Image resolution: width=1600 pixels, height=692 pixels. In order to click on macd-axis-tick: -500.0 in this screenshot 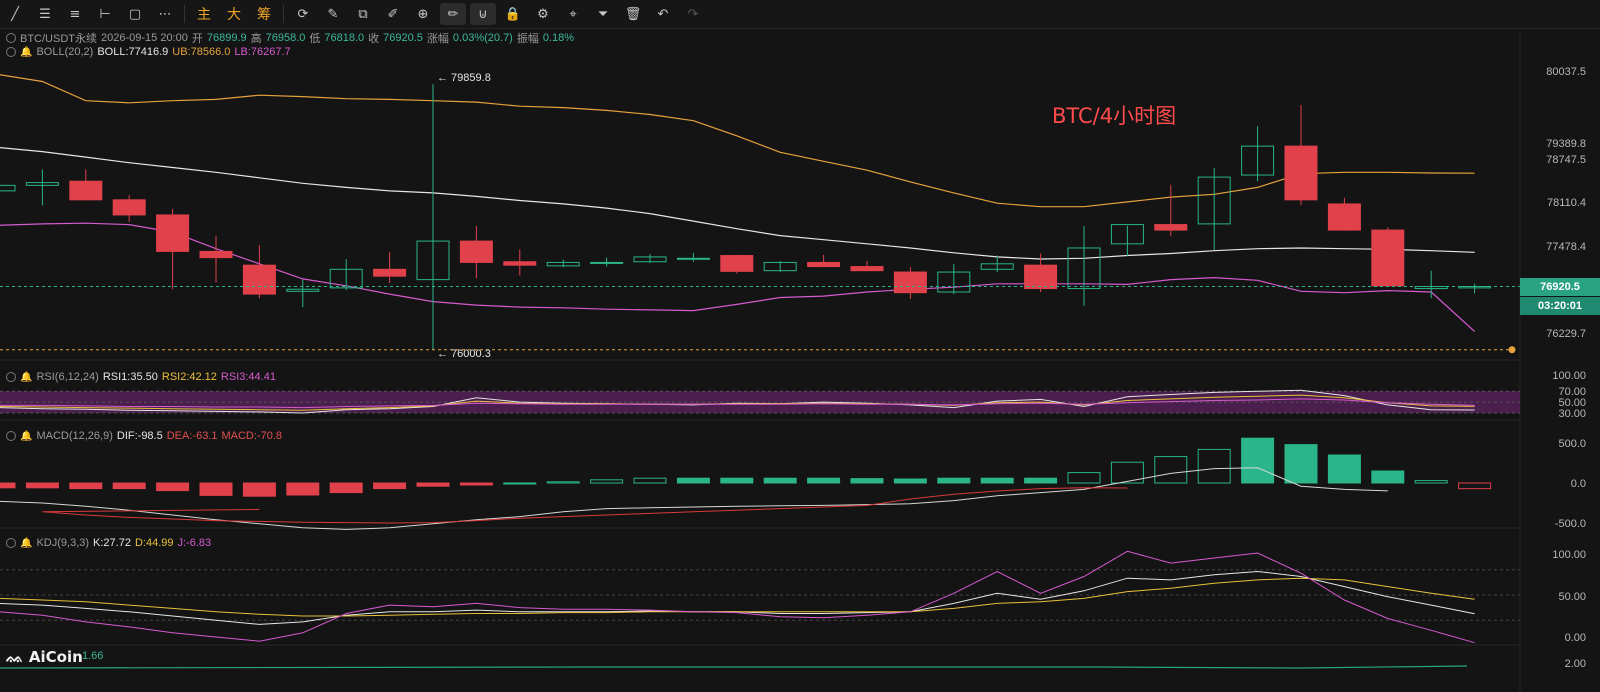, I will do `click(1570, 524)`.